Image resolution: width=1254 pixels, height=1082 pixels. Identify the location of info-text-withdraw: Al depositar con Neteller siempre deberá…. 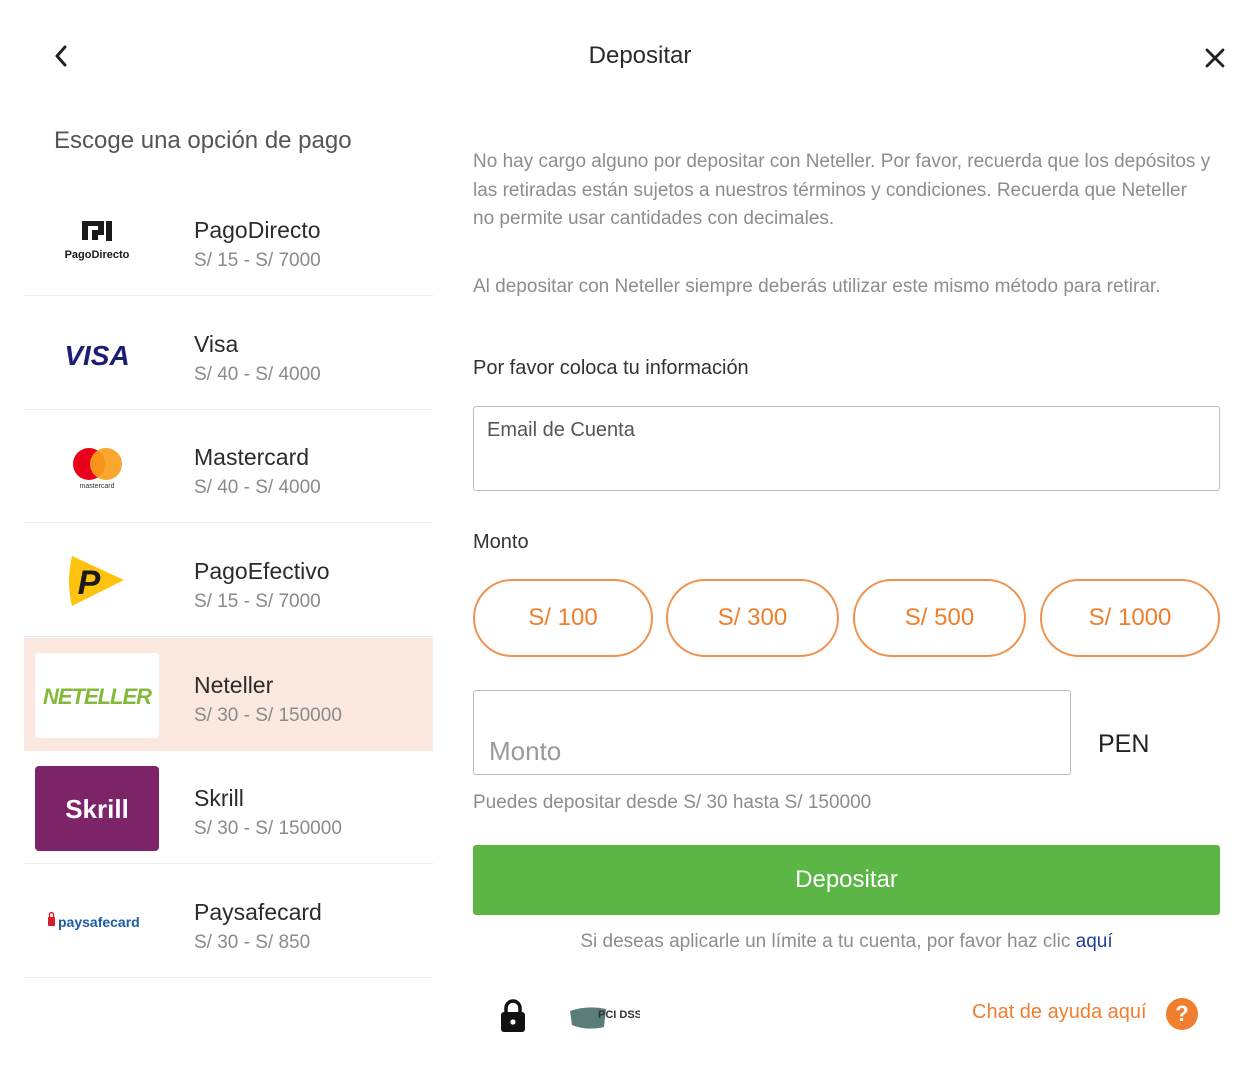
(817, 286).